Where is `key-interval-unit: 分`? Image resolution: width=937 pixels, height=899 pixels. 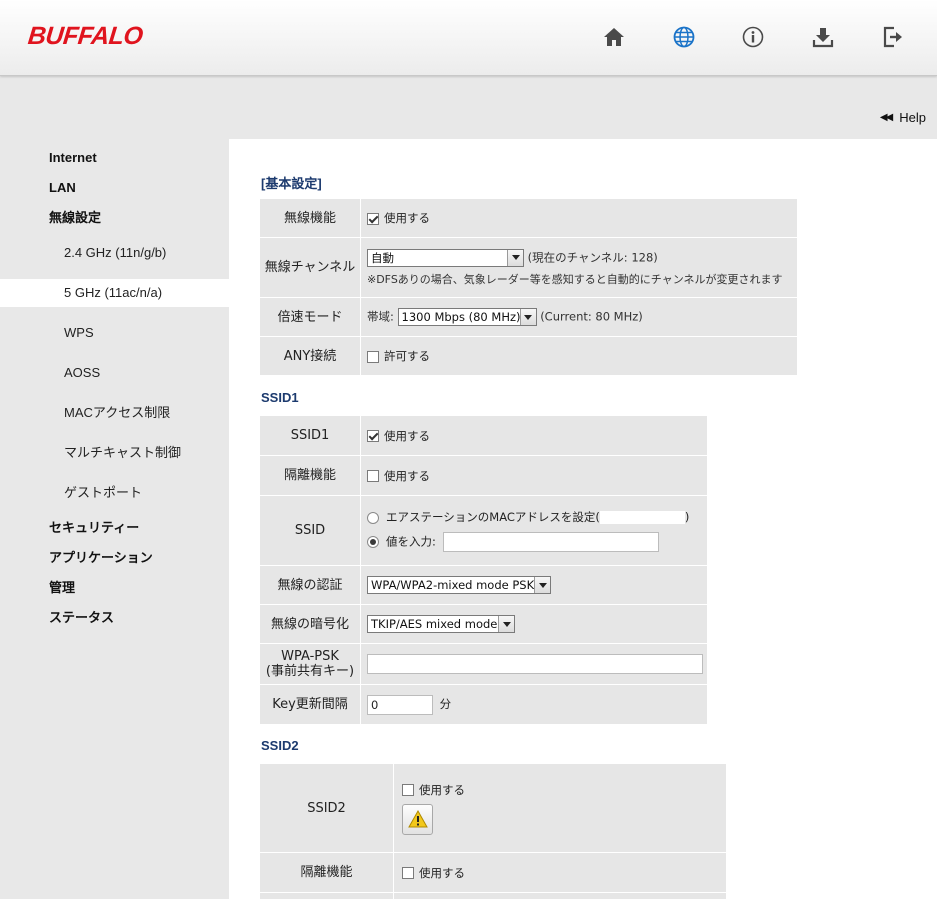
key-interval-unit: 分 is located at coordinates (445, 704).